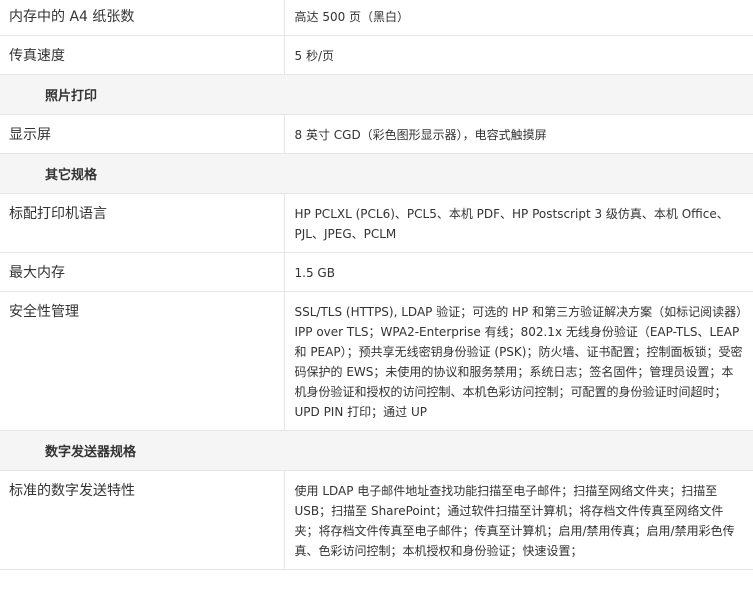  Describe the element at coordinates (142, 134) in the screenshot. I see `spec-label: 显示屏` at that location.